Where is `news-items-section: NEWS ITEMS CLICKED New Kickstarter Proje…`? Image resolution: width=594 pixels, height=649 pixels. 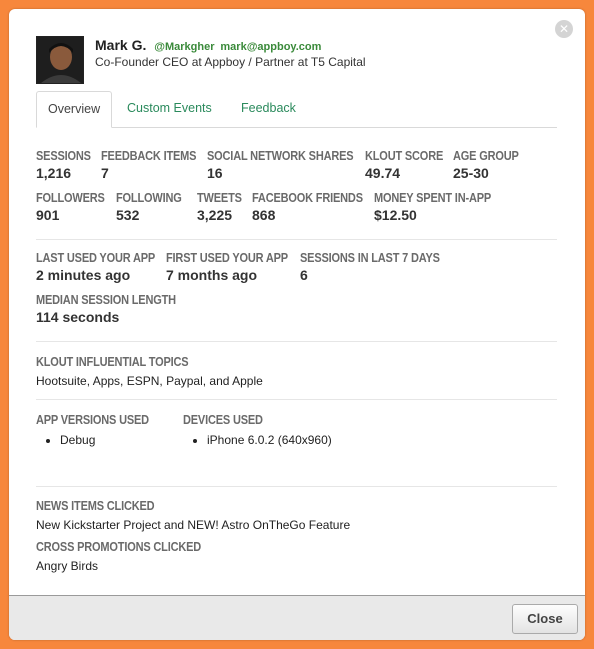 news-items-section: NEWS ITEMS CLICKED New Kickstarter Proje… is located at coordinates (193, 515).